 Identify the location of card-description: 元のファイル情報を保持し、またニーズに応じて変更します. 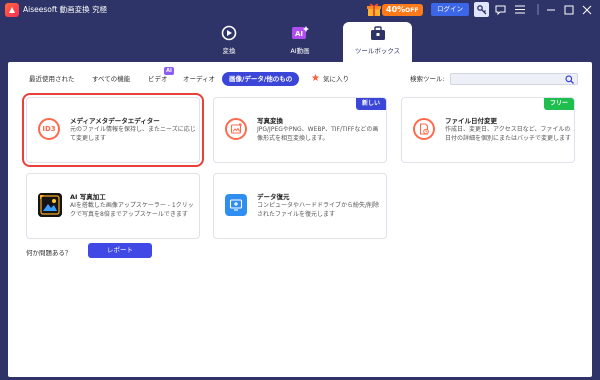
(133, 134).